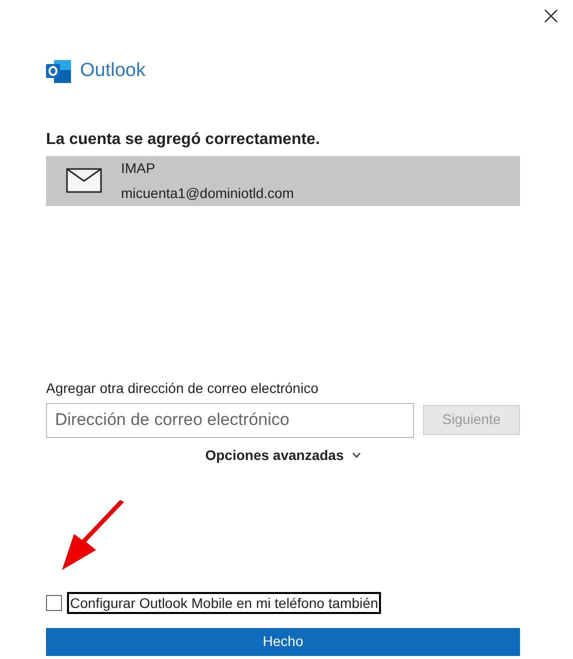 The width and height of the screenshot is (573, 659). Describe the element at coordinates (224, 603) in the screenshot. I see `checkbox-label: Configurar Outlook Mobile en mi teléfono también` at that location.